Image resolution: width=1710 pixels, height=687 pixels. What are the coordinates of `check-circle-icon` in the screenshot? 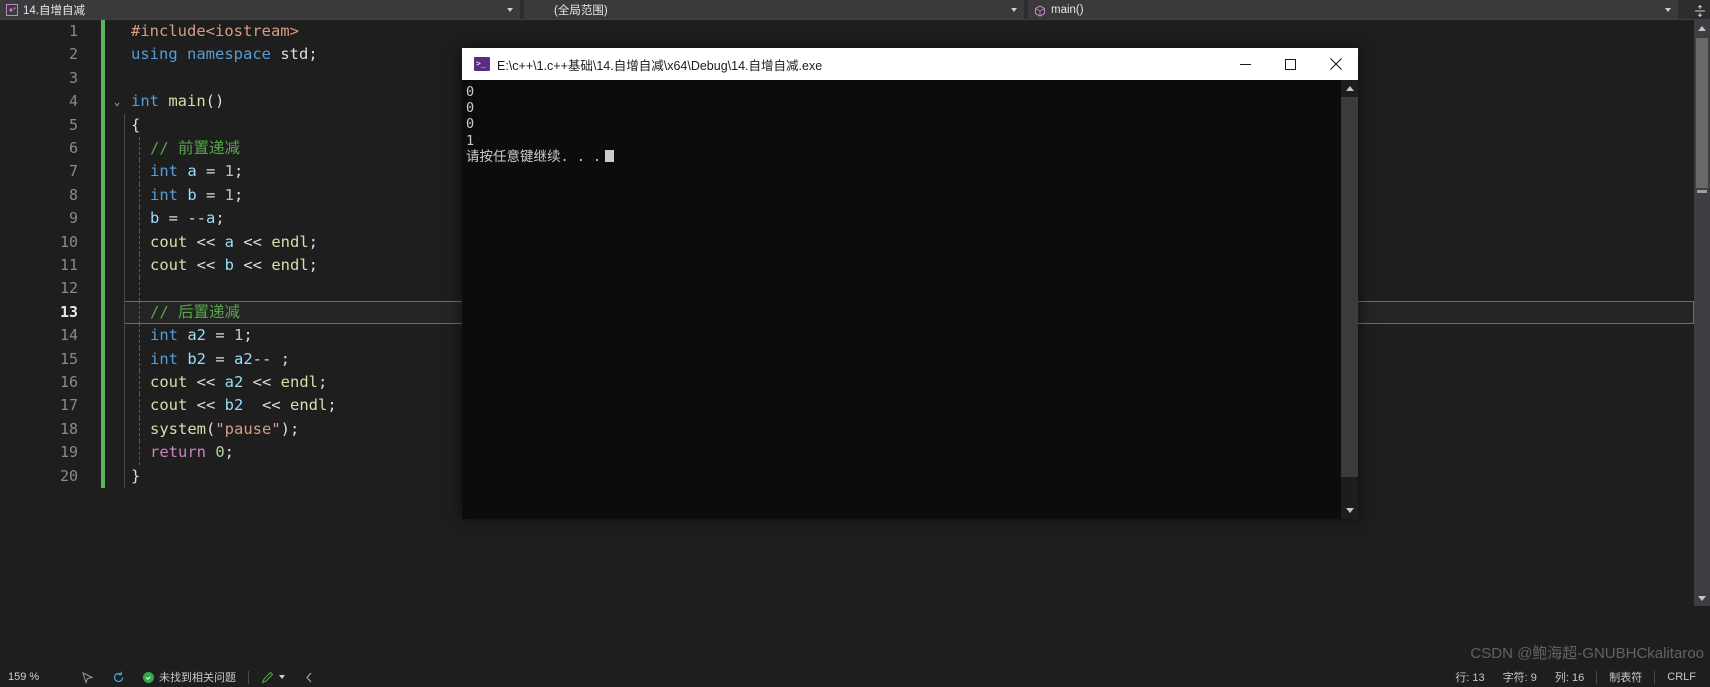 It's located at (148, 677).